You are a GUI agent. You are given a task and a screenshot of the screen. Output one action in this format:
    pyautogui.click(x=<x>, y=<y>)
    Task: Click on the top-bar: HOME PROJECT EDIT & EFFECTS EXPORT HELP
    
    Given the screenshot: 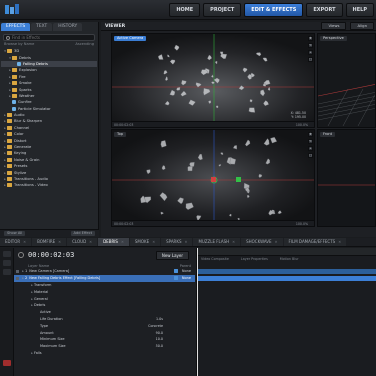 What is the action you would take?
    pyautogui.click(x=188, y=10)
    